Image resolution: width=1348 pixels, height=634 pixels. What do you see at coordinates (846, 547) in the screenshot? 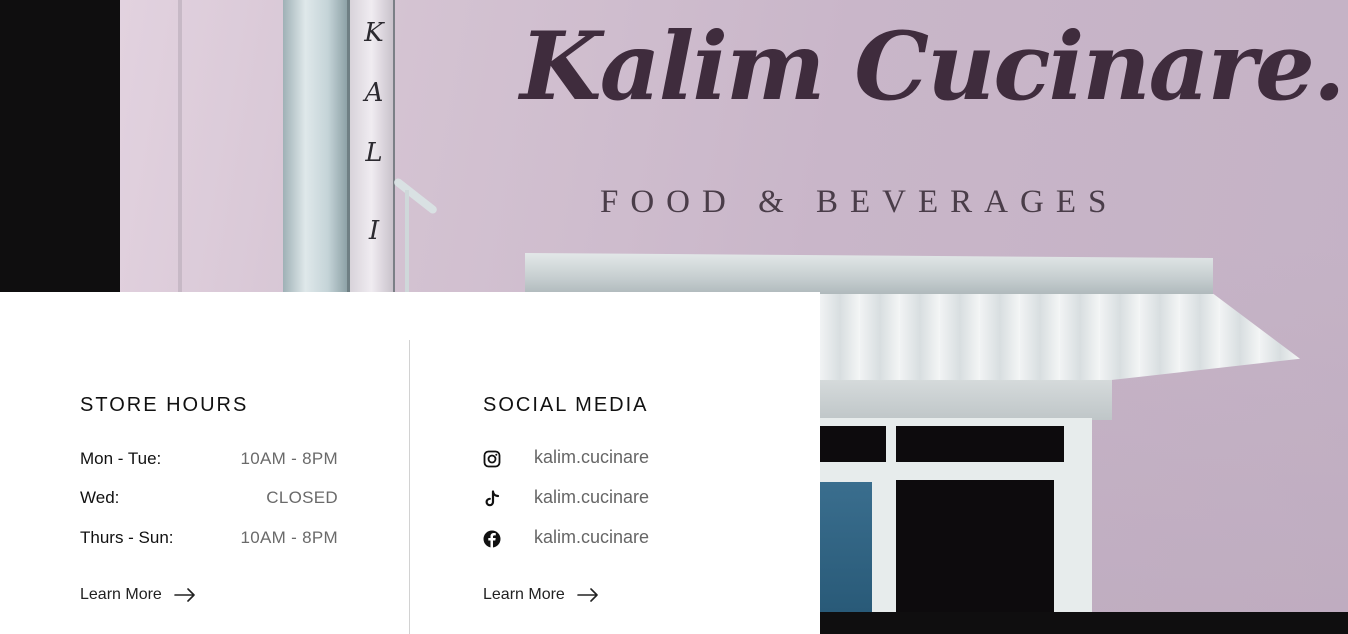
I see `window-pane-reflection` at bounding box center [846, 547].